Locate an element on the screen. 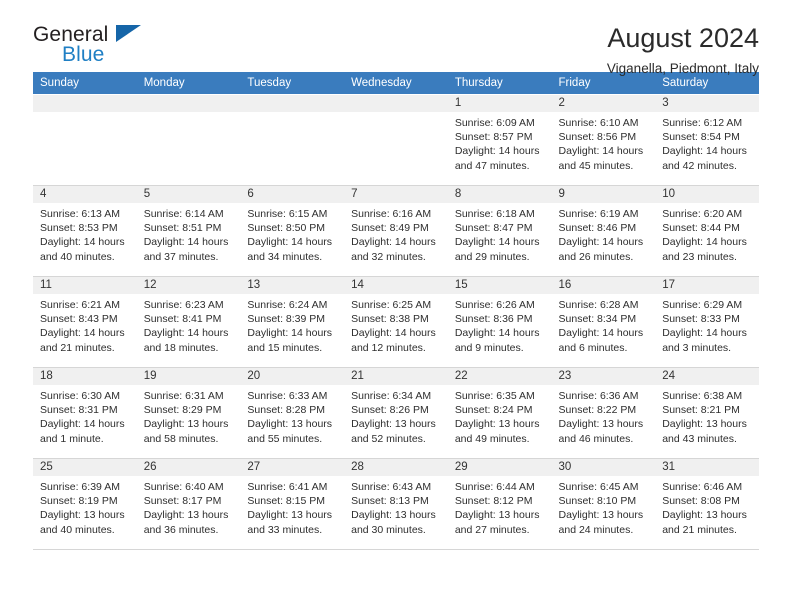 This screenshot has width=792, height=612. sunrise-time: Sunrise: 6:38 AM is located at coordinates (702, 396).